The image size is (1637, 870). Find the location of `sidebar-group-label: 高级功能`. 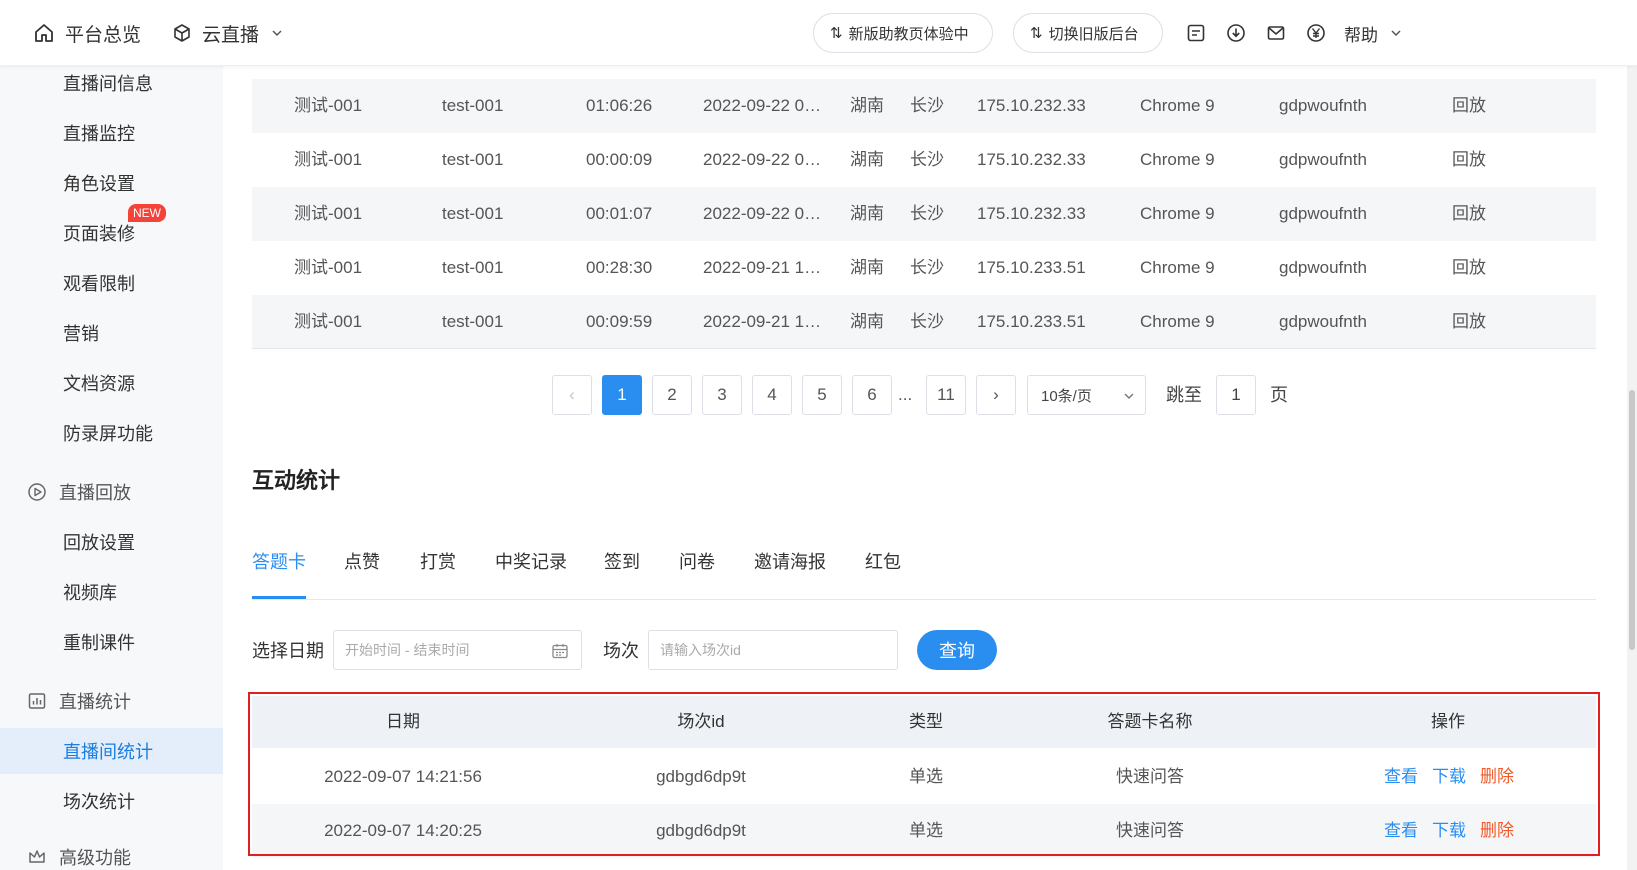

sidebar-group-label: 高级功能 is located at coordinates (95, 858).